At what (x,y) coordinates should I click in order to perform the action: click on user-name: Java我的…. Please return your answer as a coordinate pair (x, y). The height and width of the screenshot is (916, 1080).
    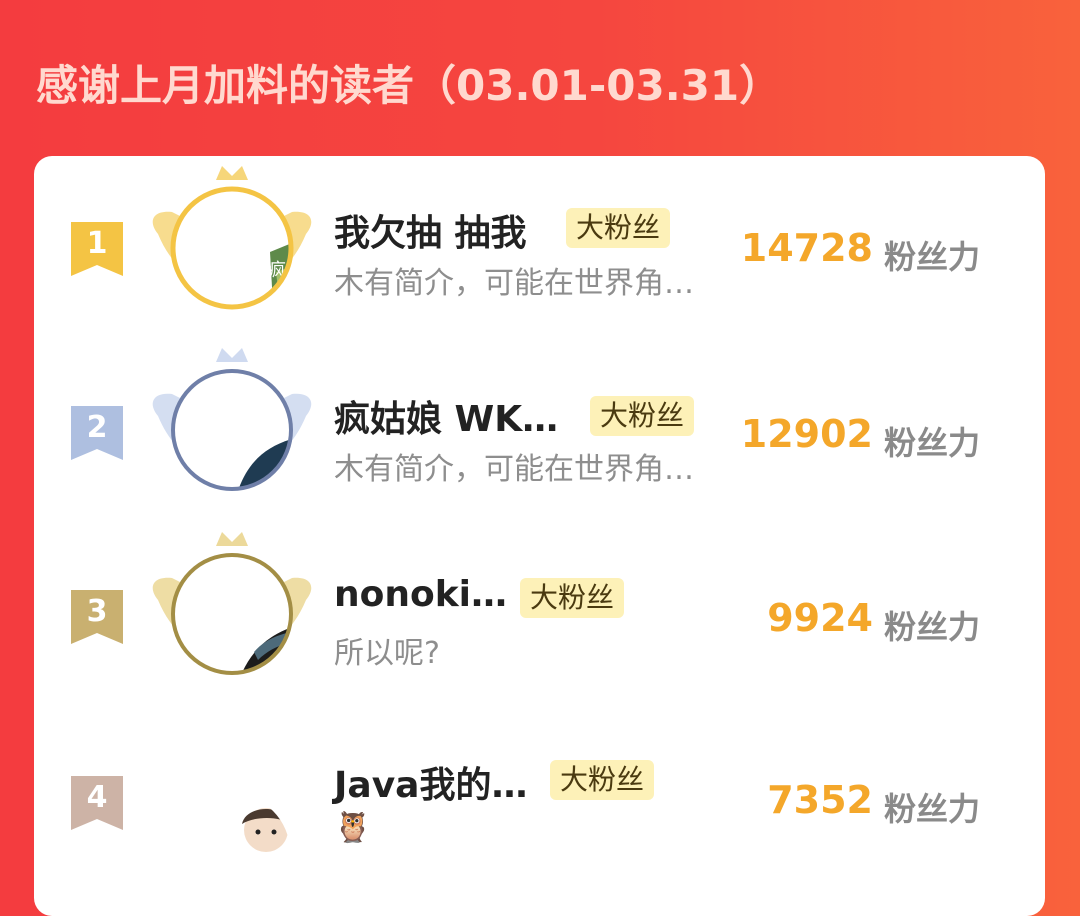
    Looking at the image, I should click on (430, 782).